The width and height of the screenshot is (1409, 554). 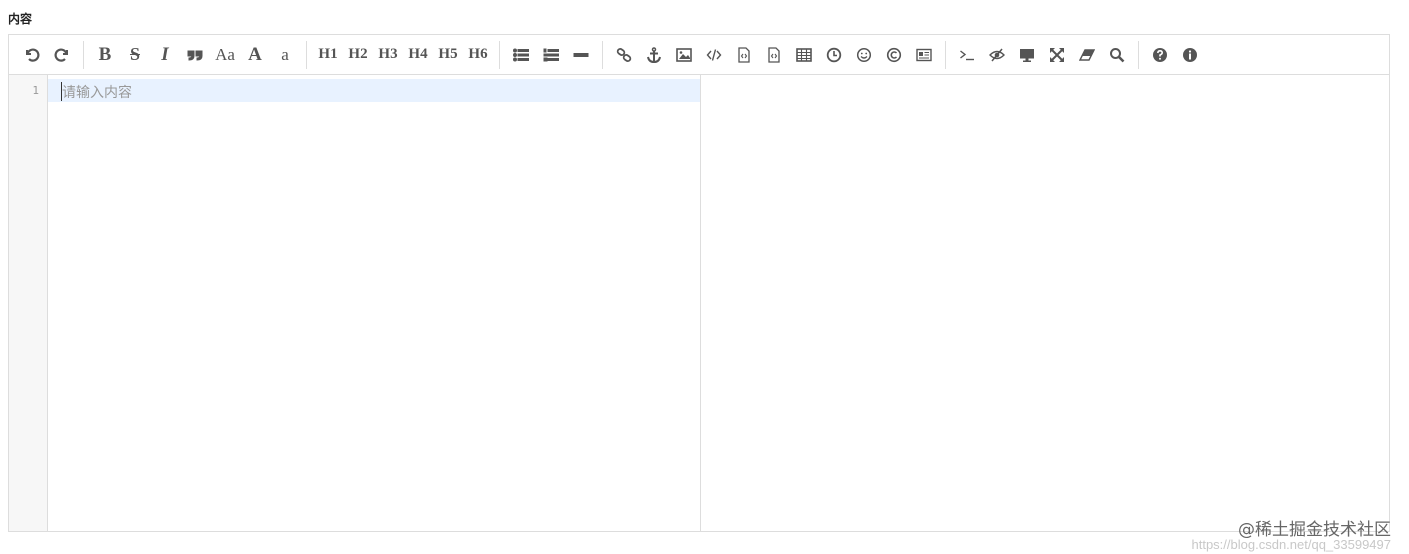 I want to click on help-button, so click(x=1160, y=55).